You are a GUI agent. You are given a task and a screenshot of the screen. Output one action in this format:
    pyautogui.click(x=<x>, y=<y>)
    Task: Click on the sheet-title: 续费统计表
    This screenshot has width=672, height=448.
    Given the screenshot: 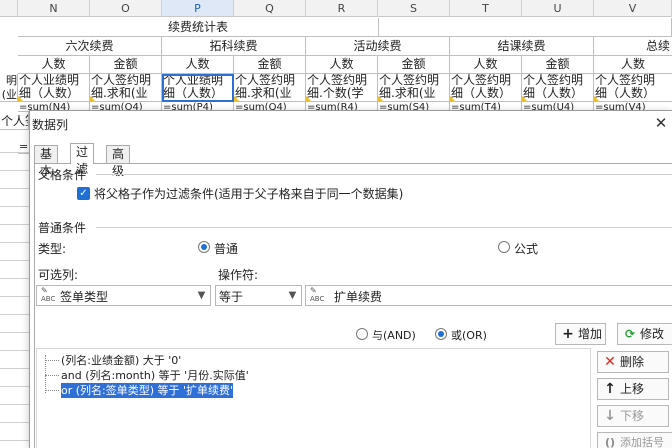 What is the action you would take?
    pyautogui.click(x=198, y=27)
    